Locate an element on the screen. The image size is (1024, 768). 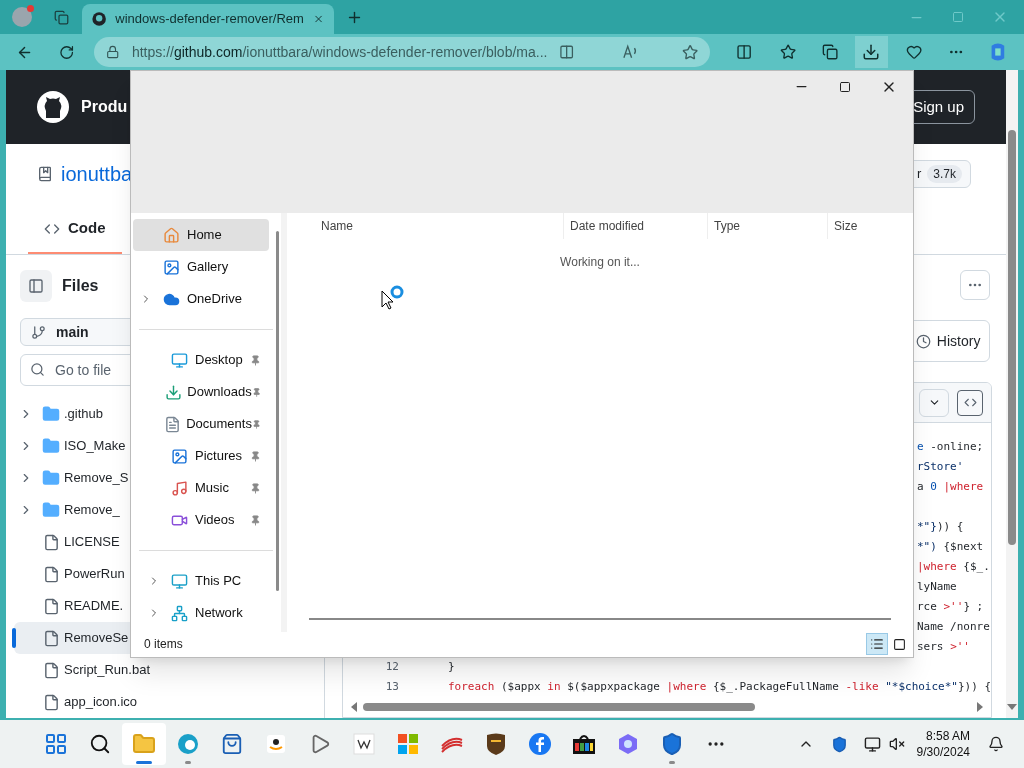
code-line: sers >'' is located at coordinates (943, 646).